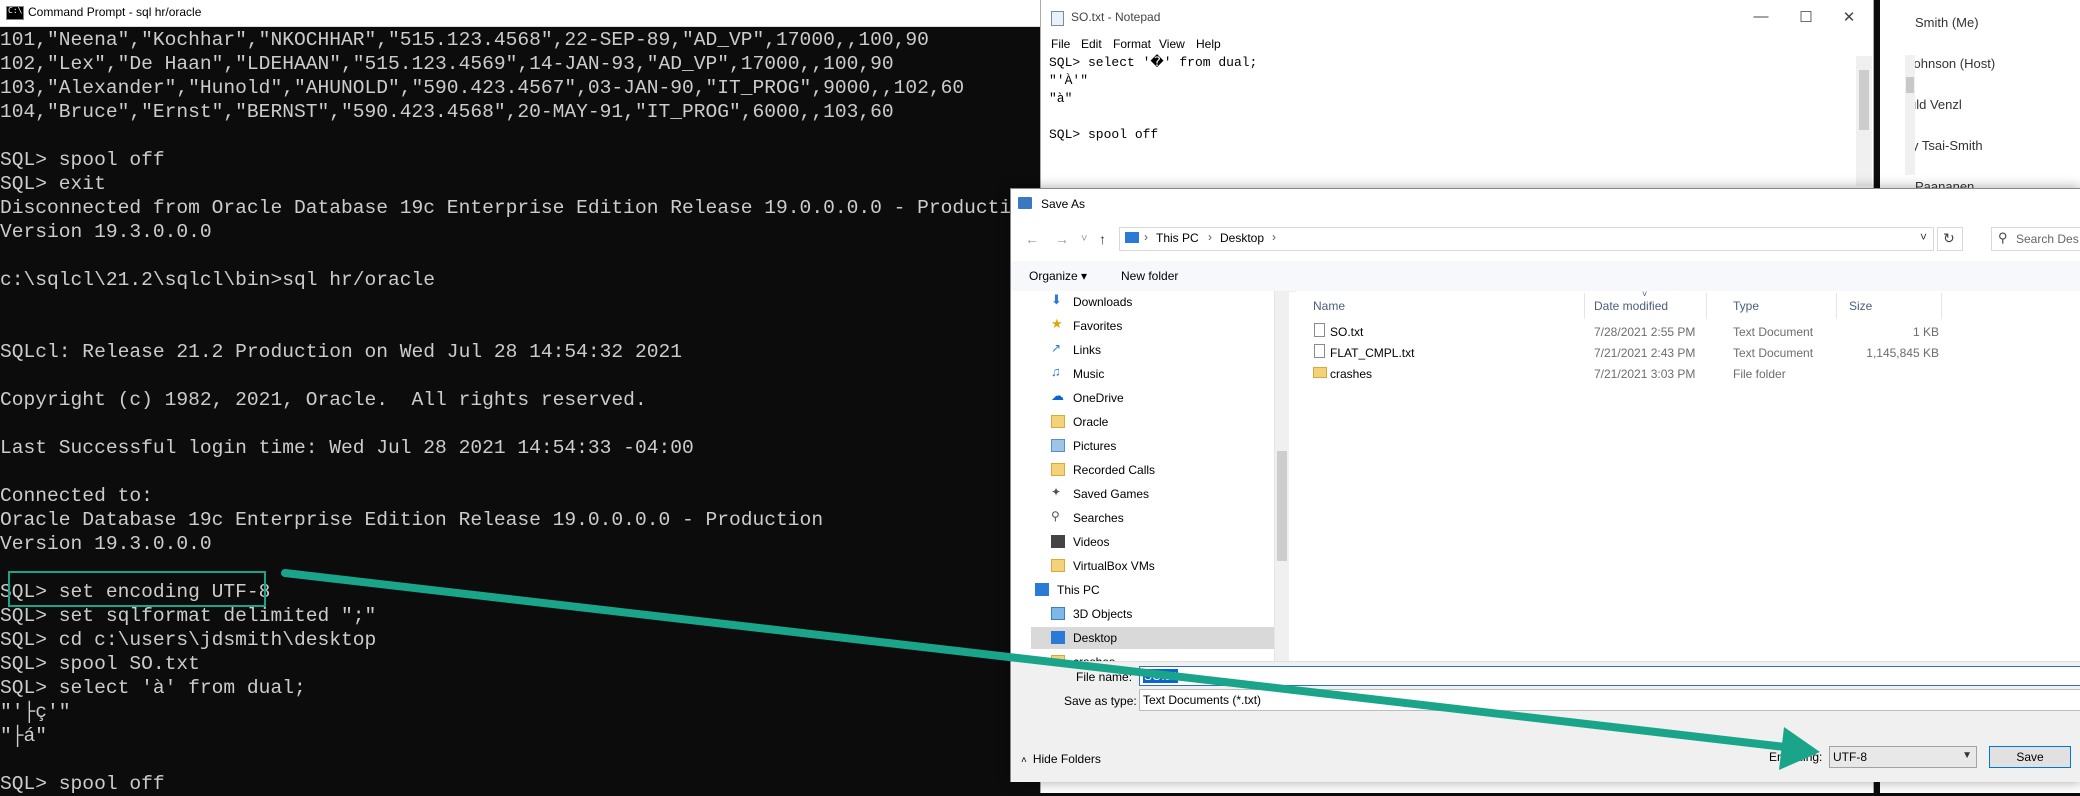 The width and height of the screenshot is (2080, 796). What do you see at coordinates (1910, 115) in the screenshot?
I see `participants-scrollbar` at bounding box center [1910, 115].